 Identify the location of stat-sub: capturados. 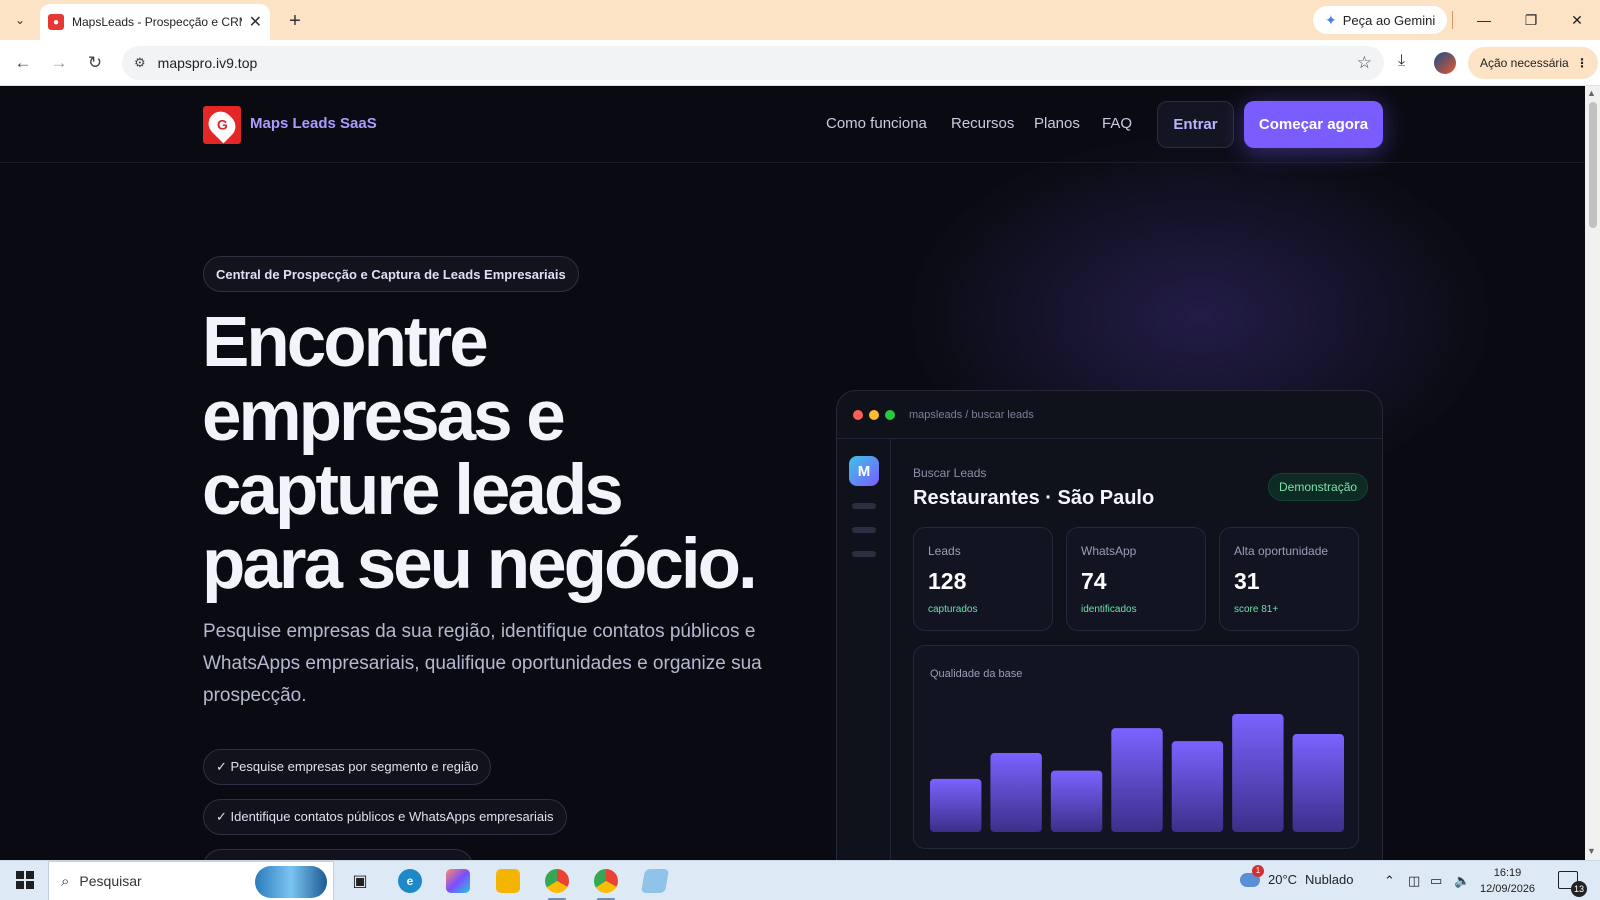
(953, 609).